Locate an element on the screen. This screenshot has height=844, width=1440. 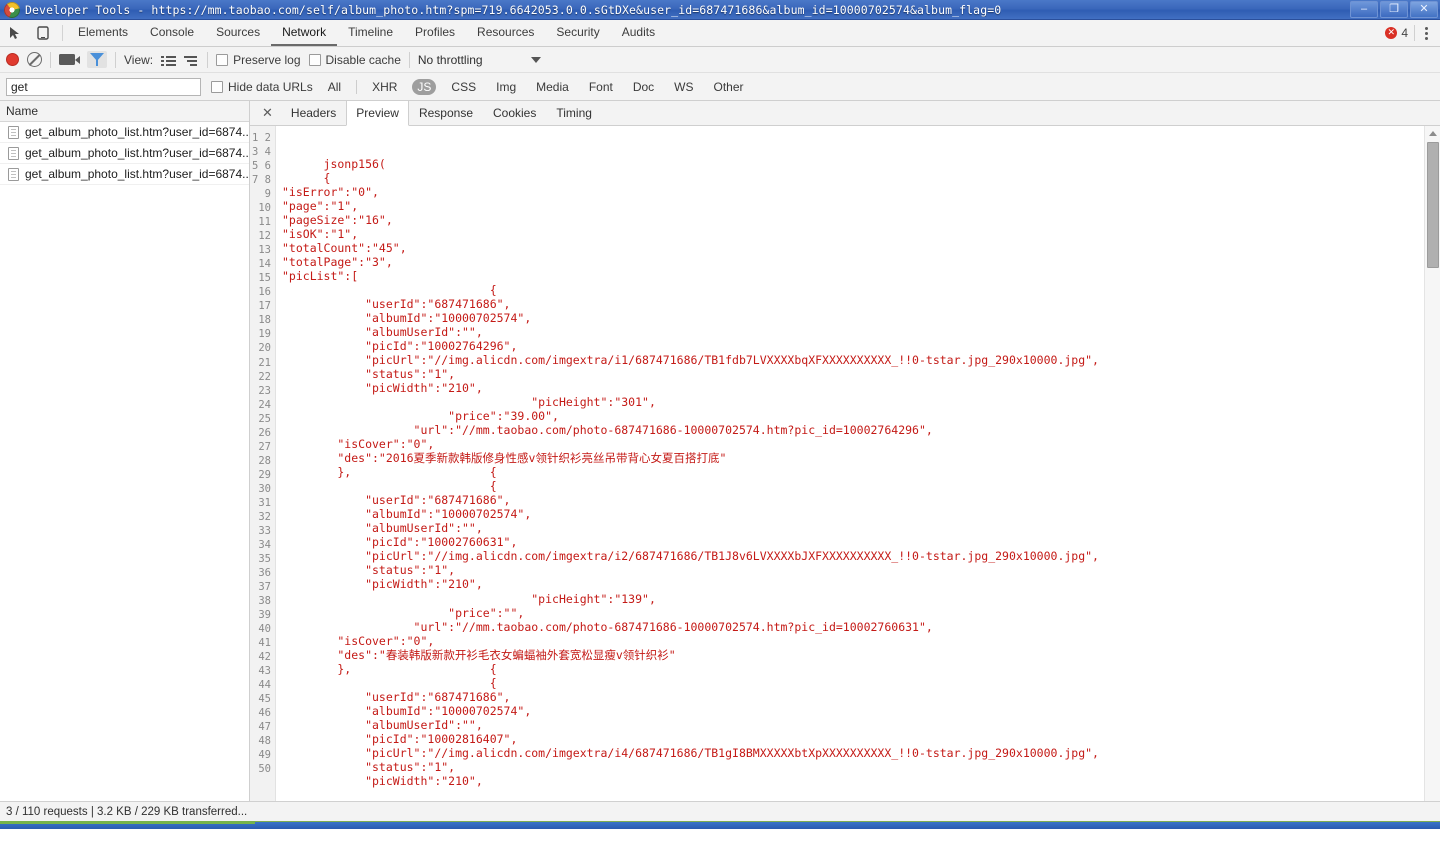
hide-data-urls-checkbox: Hide data URLs is located at coordinates (262, 87).